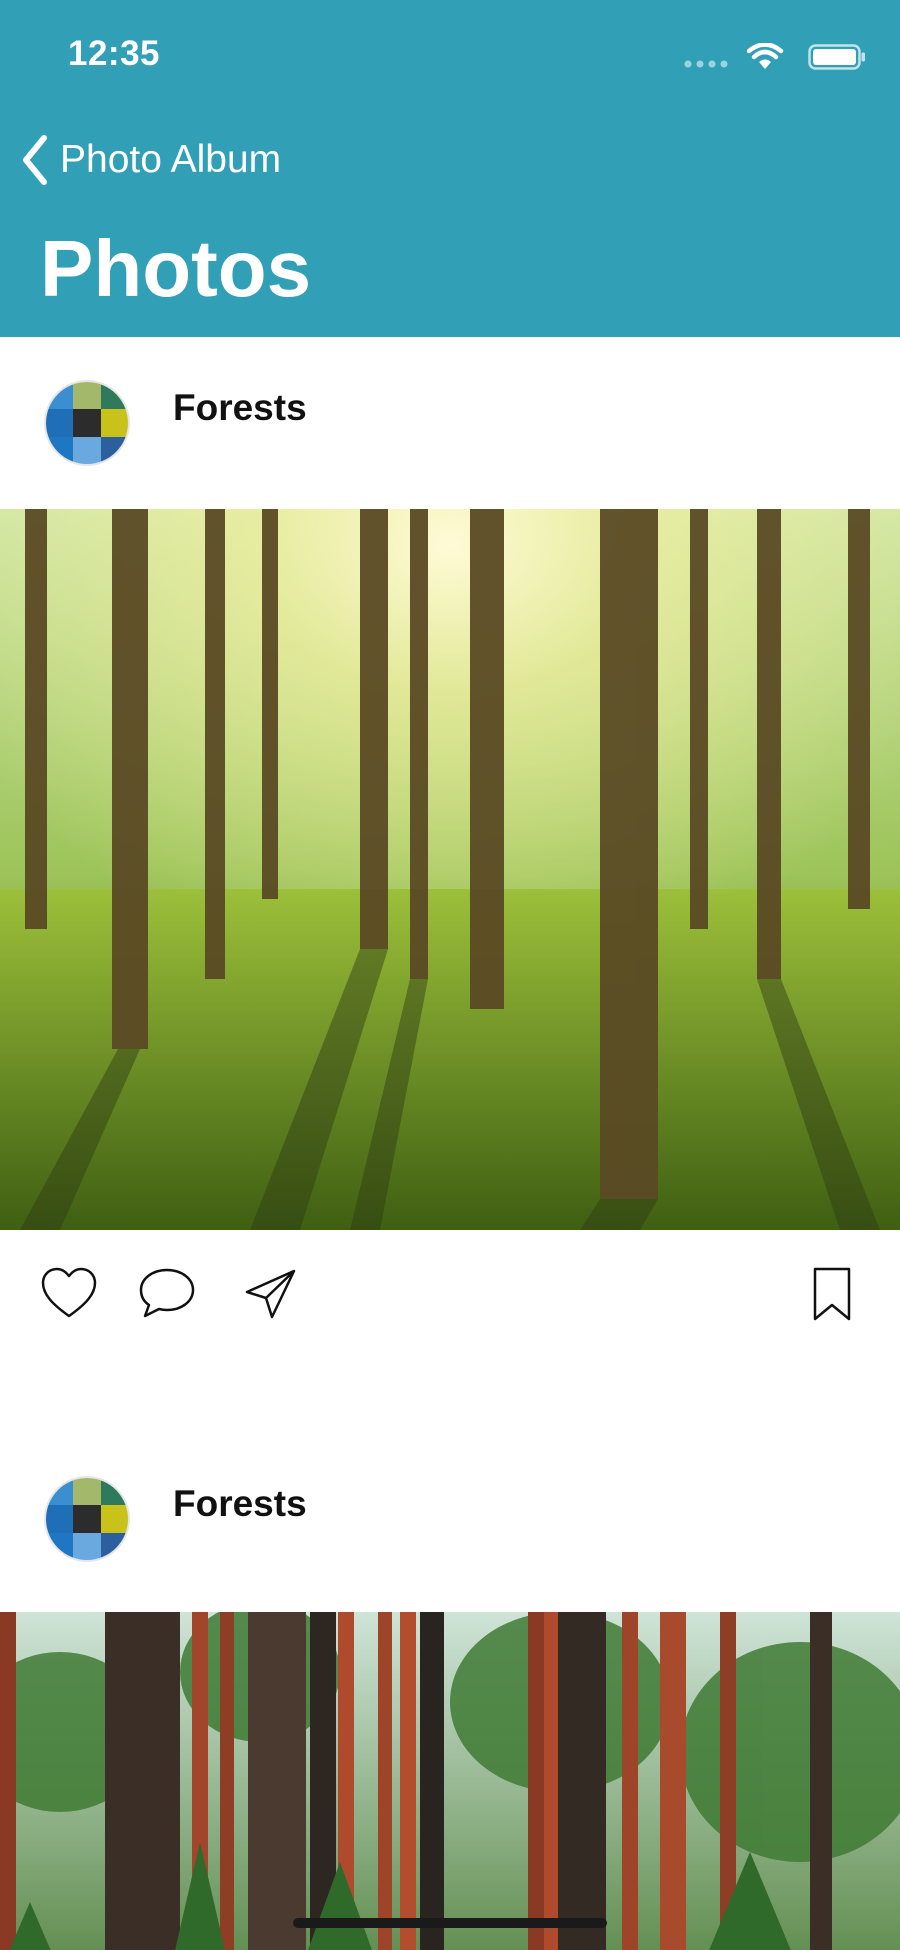 The height and width of the screenshot is (1950, 900). What do you see at coordinates (836, 57) in the screenshot?
I see `battery-icon` at bounding box center [836, 57].